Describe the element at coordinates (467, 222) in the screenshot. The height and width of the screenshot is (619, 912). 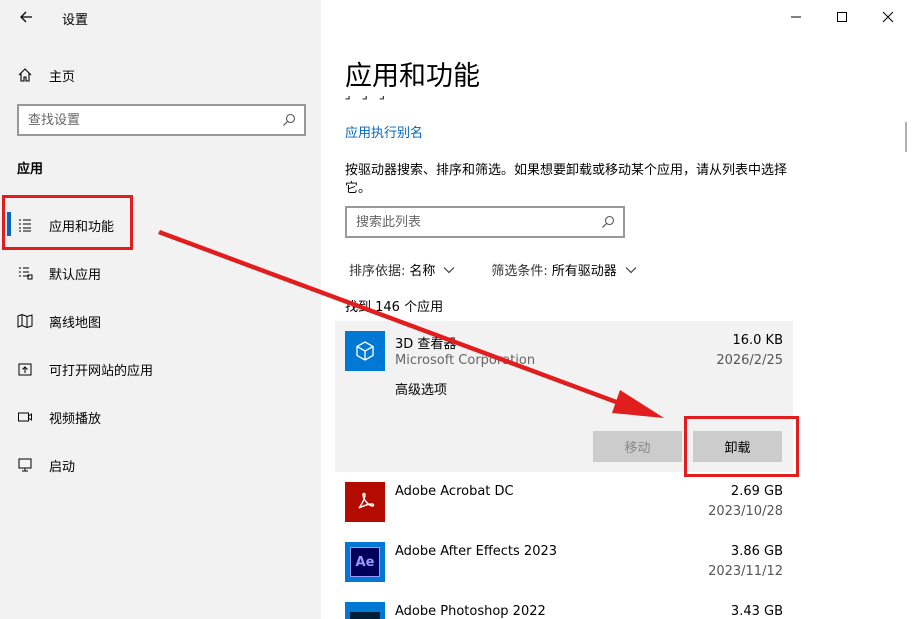
I see `app-list-search-input` at that location.